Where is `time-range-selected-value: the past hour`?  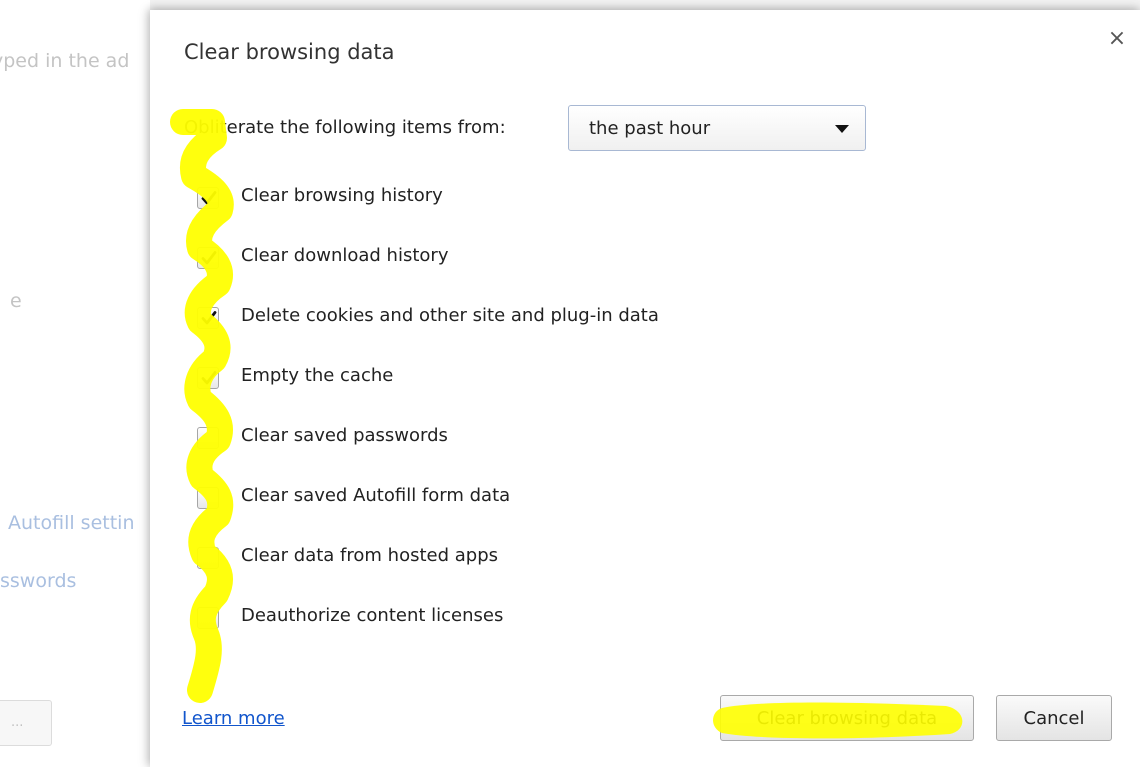 time-range-selected-value: the past hour is located at coordinates (650, 128).